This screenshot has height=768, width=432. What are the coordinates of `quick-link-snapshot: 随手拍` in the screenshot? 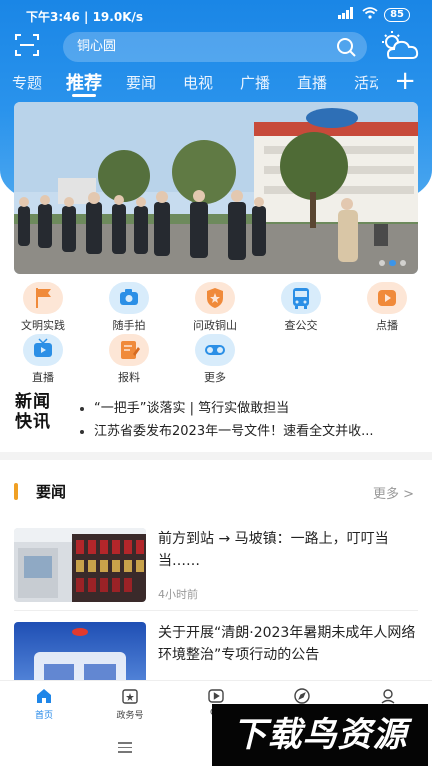 It's located at (129, 307).